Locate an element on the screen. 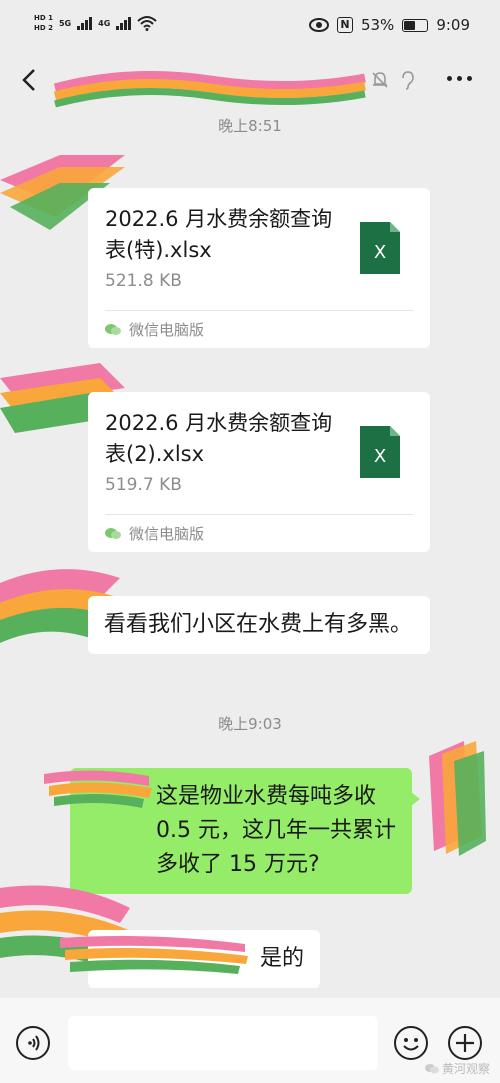 Image resolution: width=500 pixels, height=1083 pixels. file-name: 2022.6 月水费余额查询表(2).xlsx is located at coordinates (219, 438).